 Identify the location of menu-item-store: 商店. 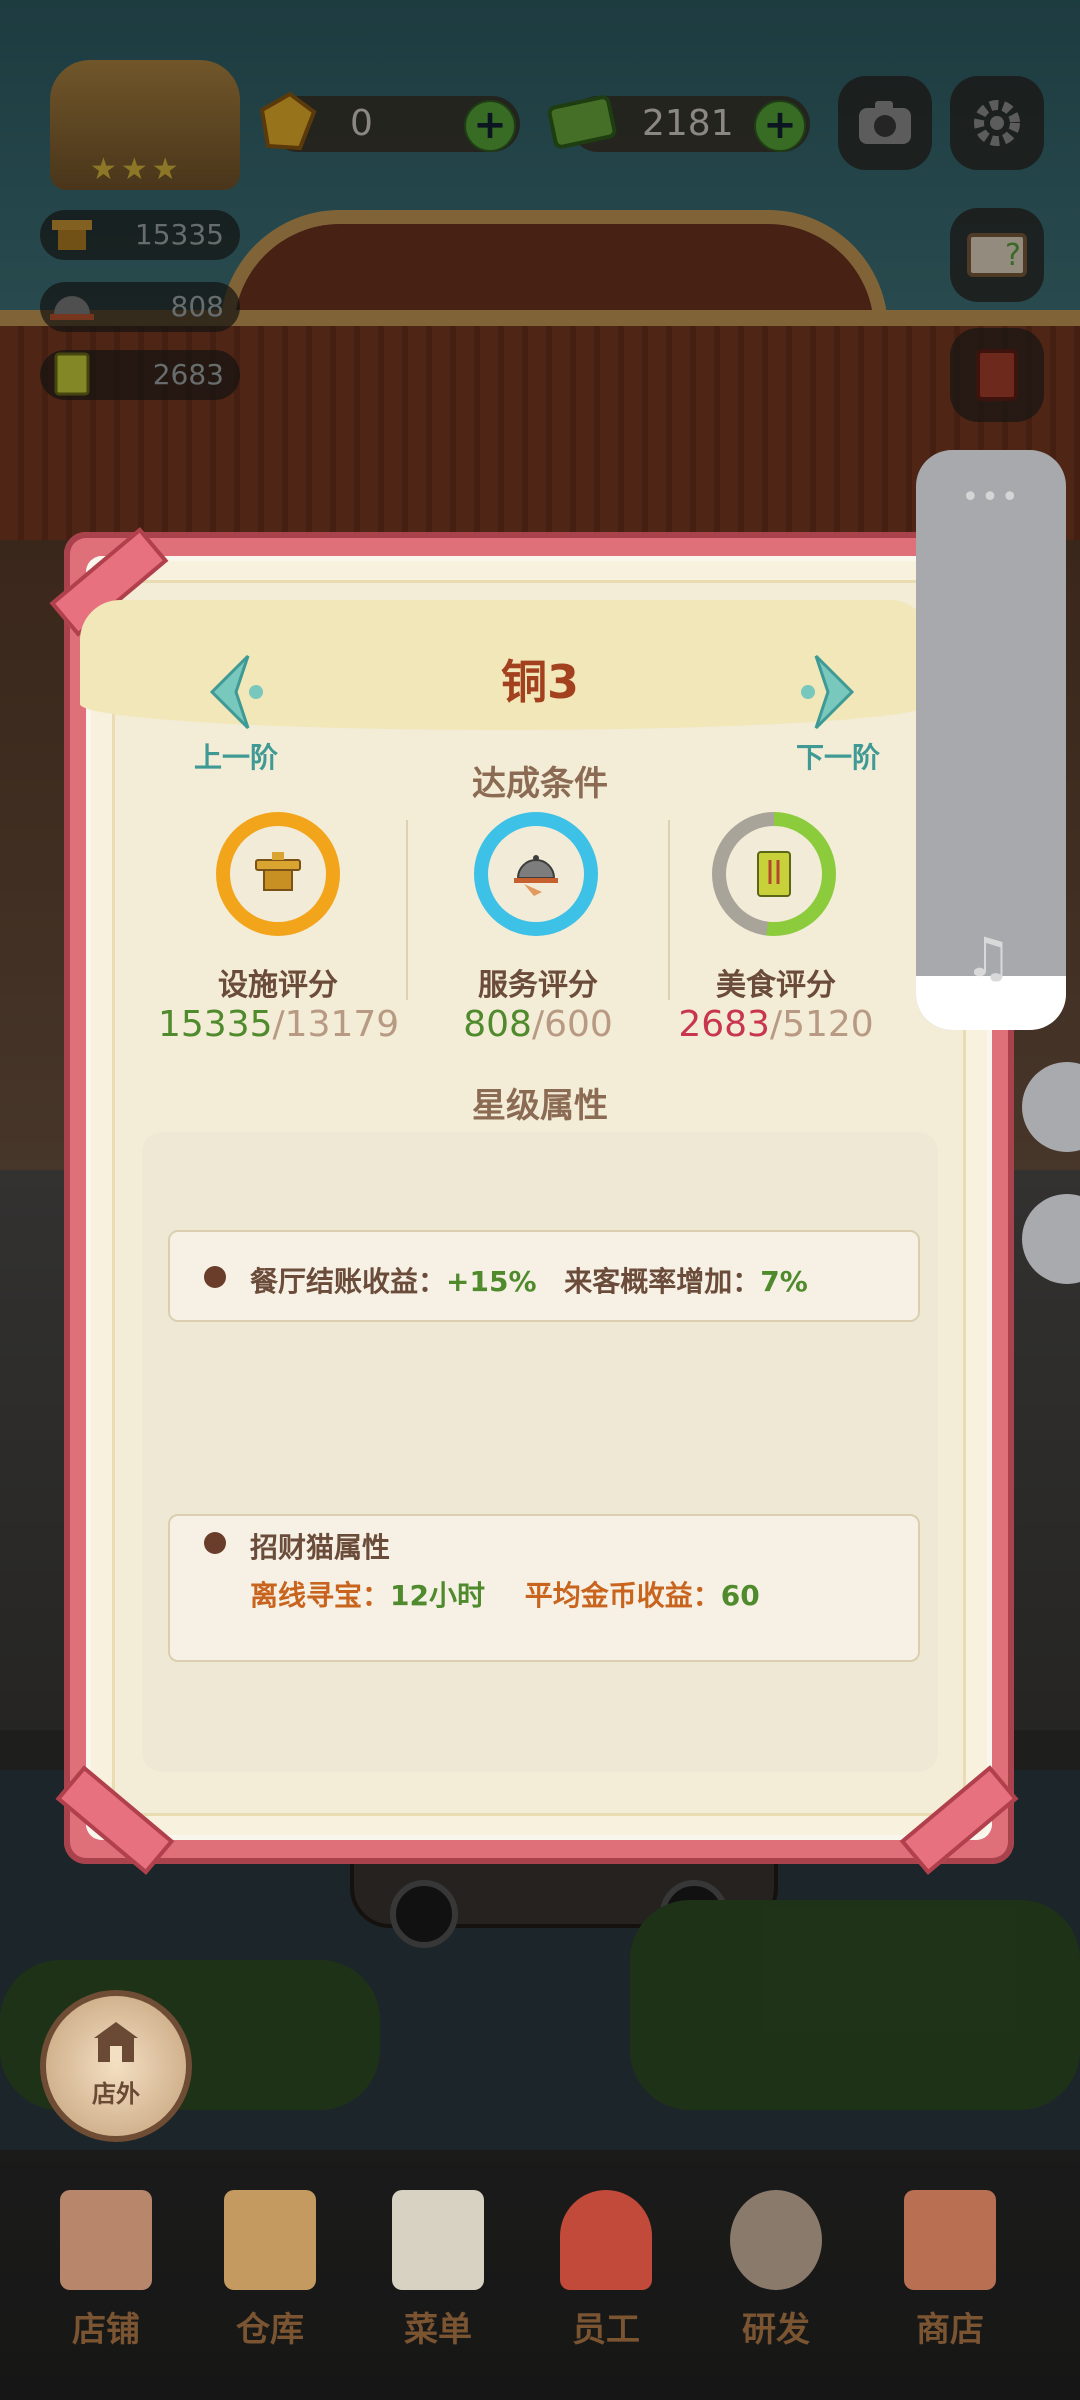
(950, 2270).